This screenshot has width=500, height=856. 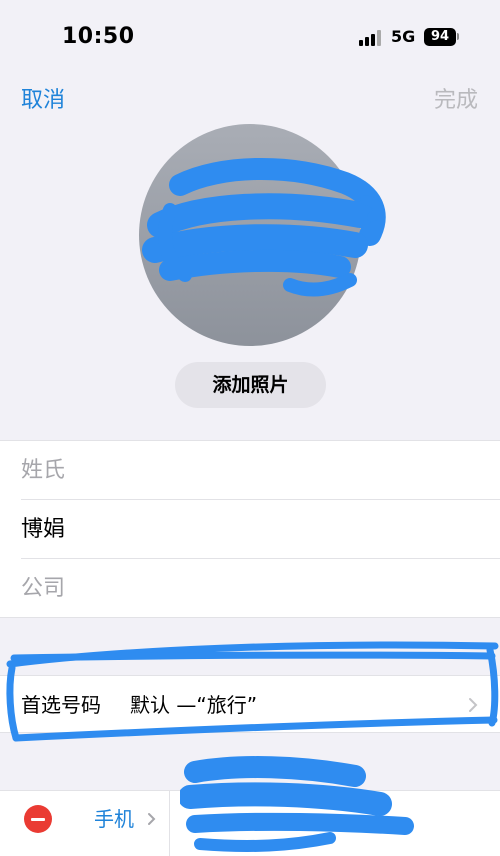 What do you see at coordinates (38, 819) in the screenshot?
I see `remove-phone-button` at bounding box center [38, 819].